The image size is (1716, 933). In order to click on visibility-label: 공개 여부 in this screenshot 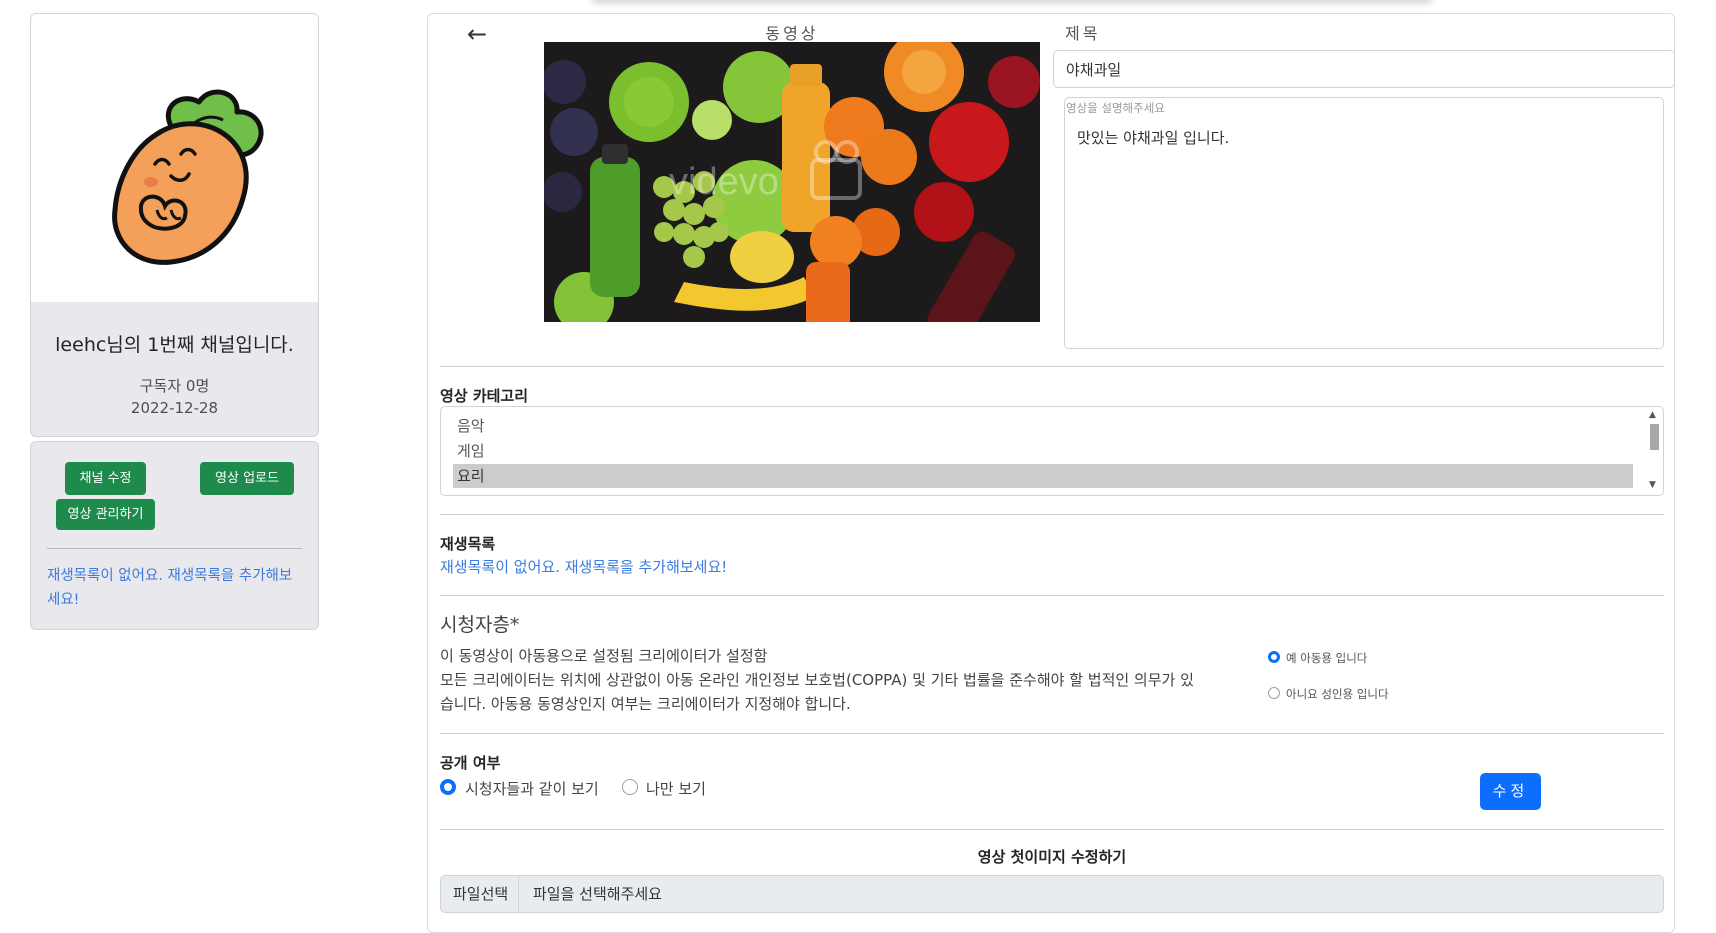, I will do `click(470, 763)`.